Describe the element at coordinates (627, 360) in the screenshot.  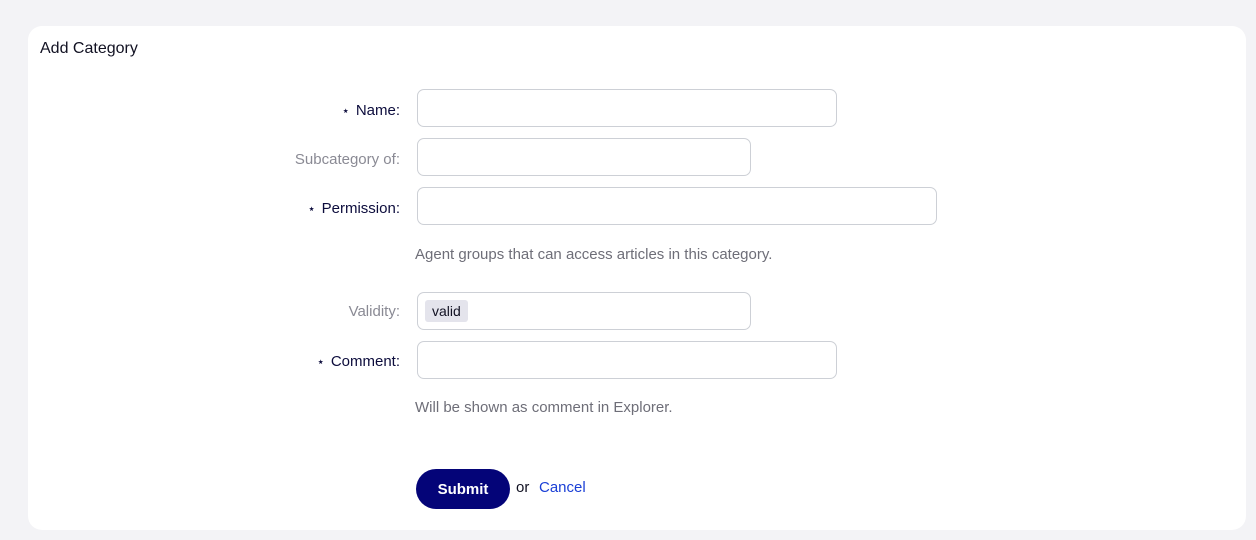
I see `comment-input` at that location.